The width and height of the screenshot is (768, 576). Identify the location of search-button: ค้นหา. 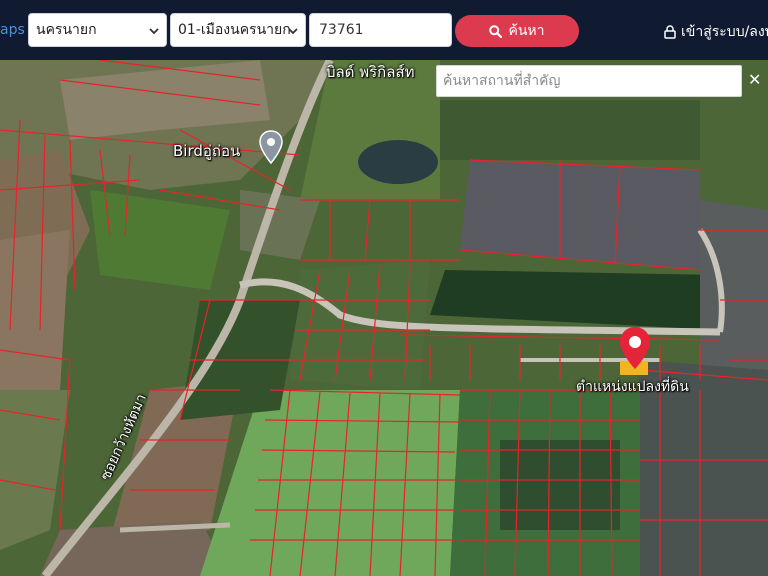
(517, 31).